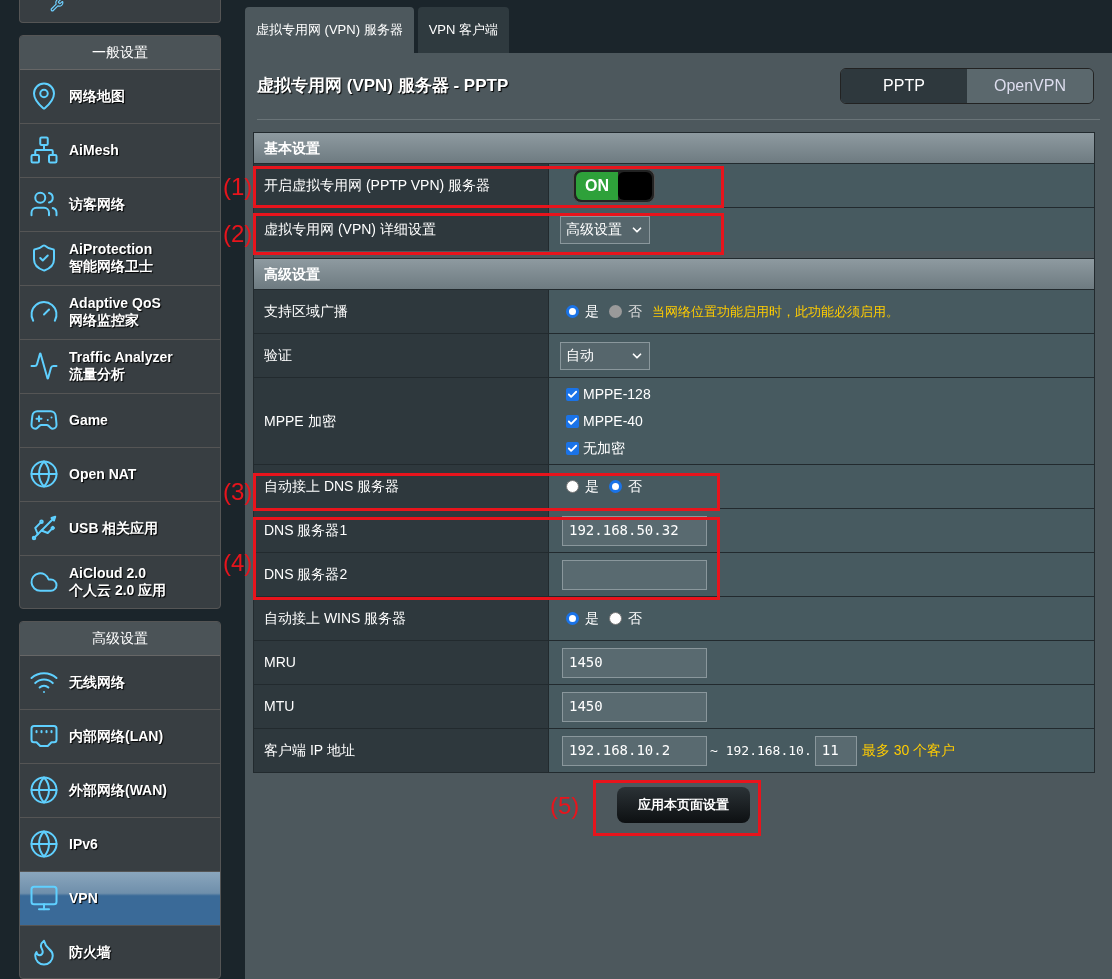 The image size is (1112, 979). I want to click on field-label: MPPE 加密, so click(300, 421).